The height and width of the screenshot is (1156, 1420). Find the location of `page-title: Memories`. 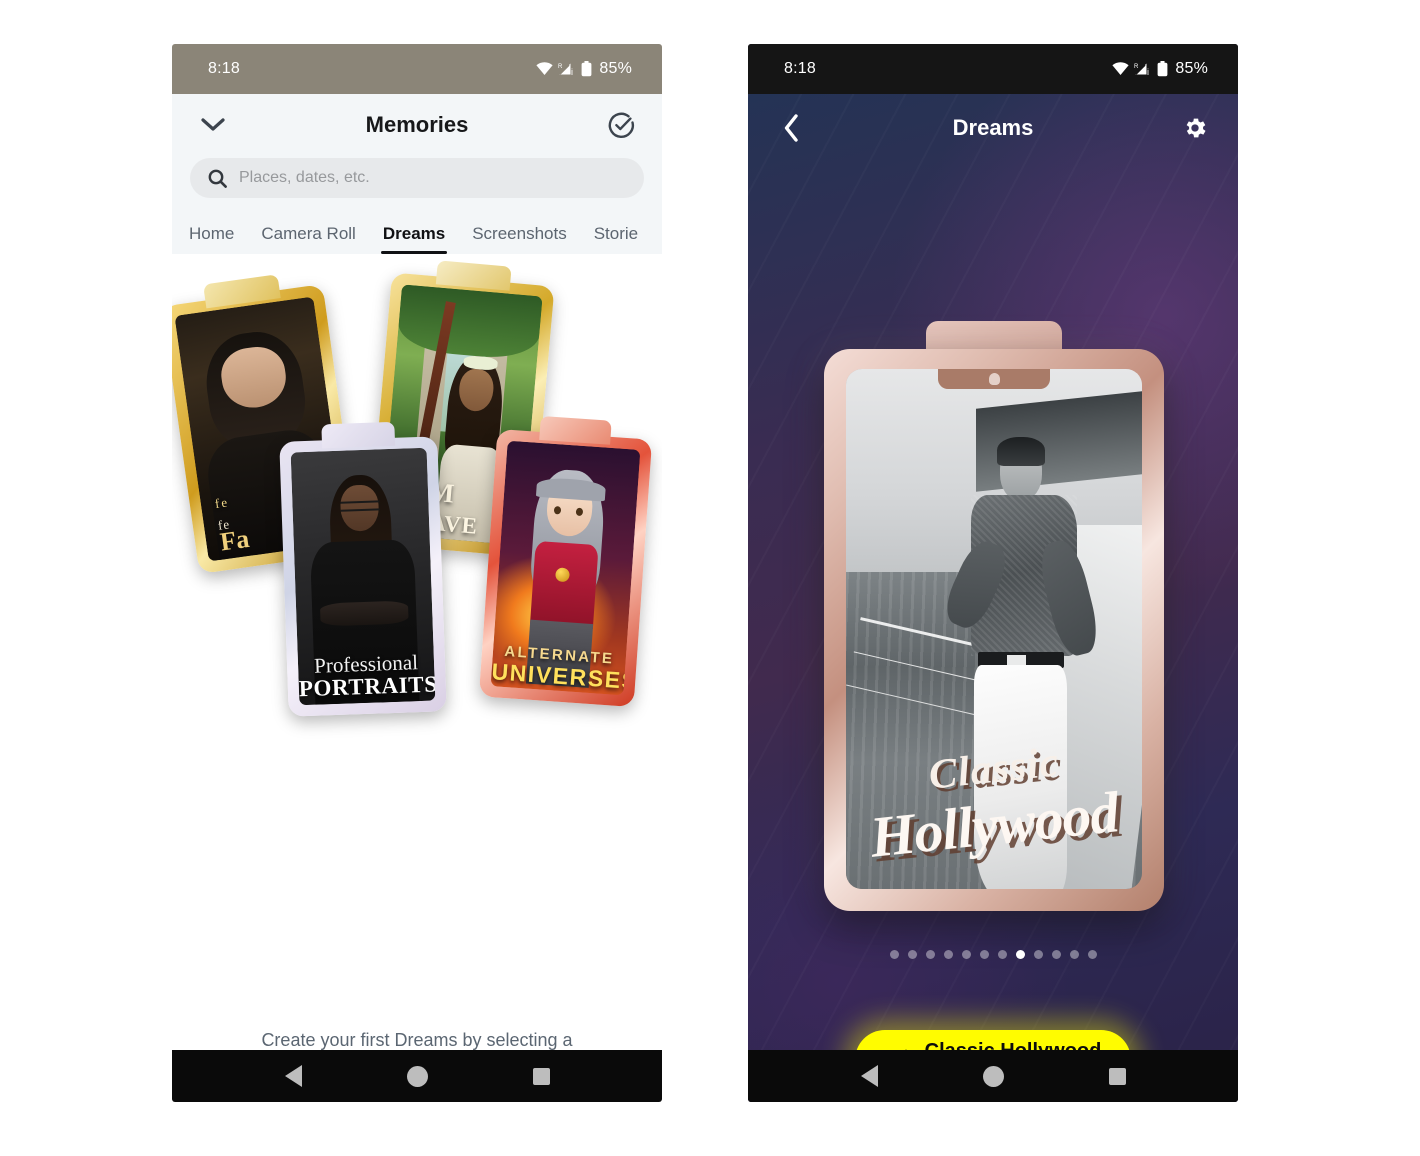

page-title: Memories is located at coordinates (417, 124).